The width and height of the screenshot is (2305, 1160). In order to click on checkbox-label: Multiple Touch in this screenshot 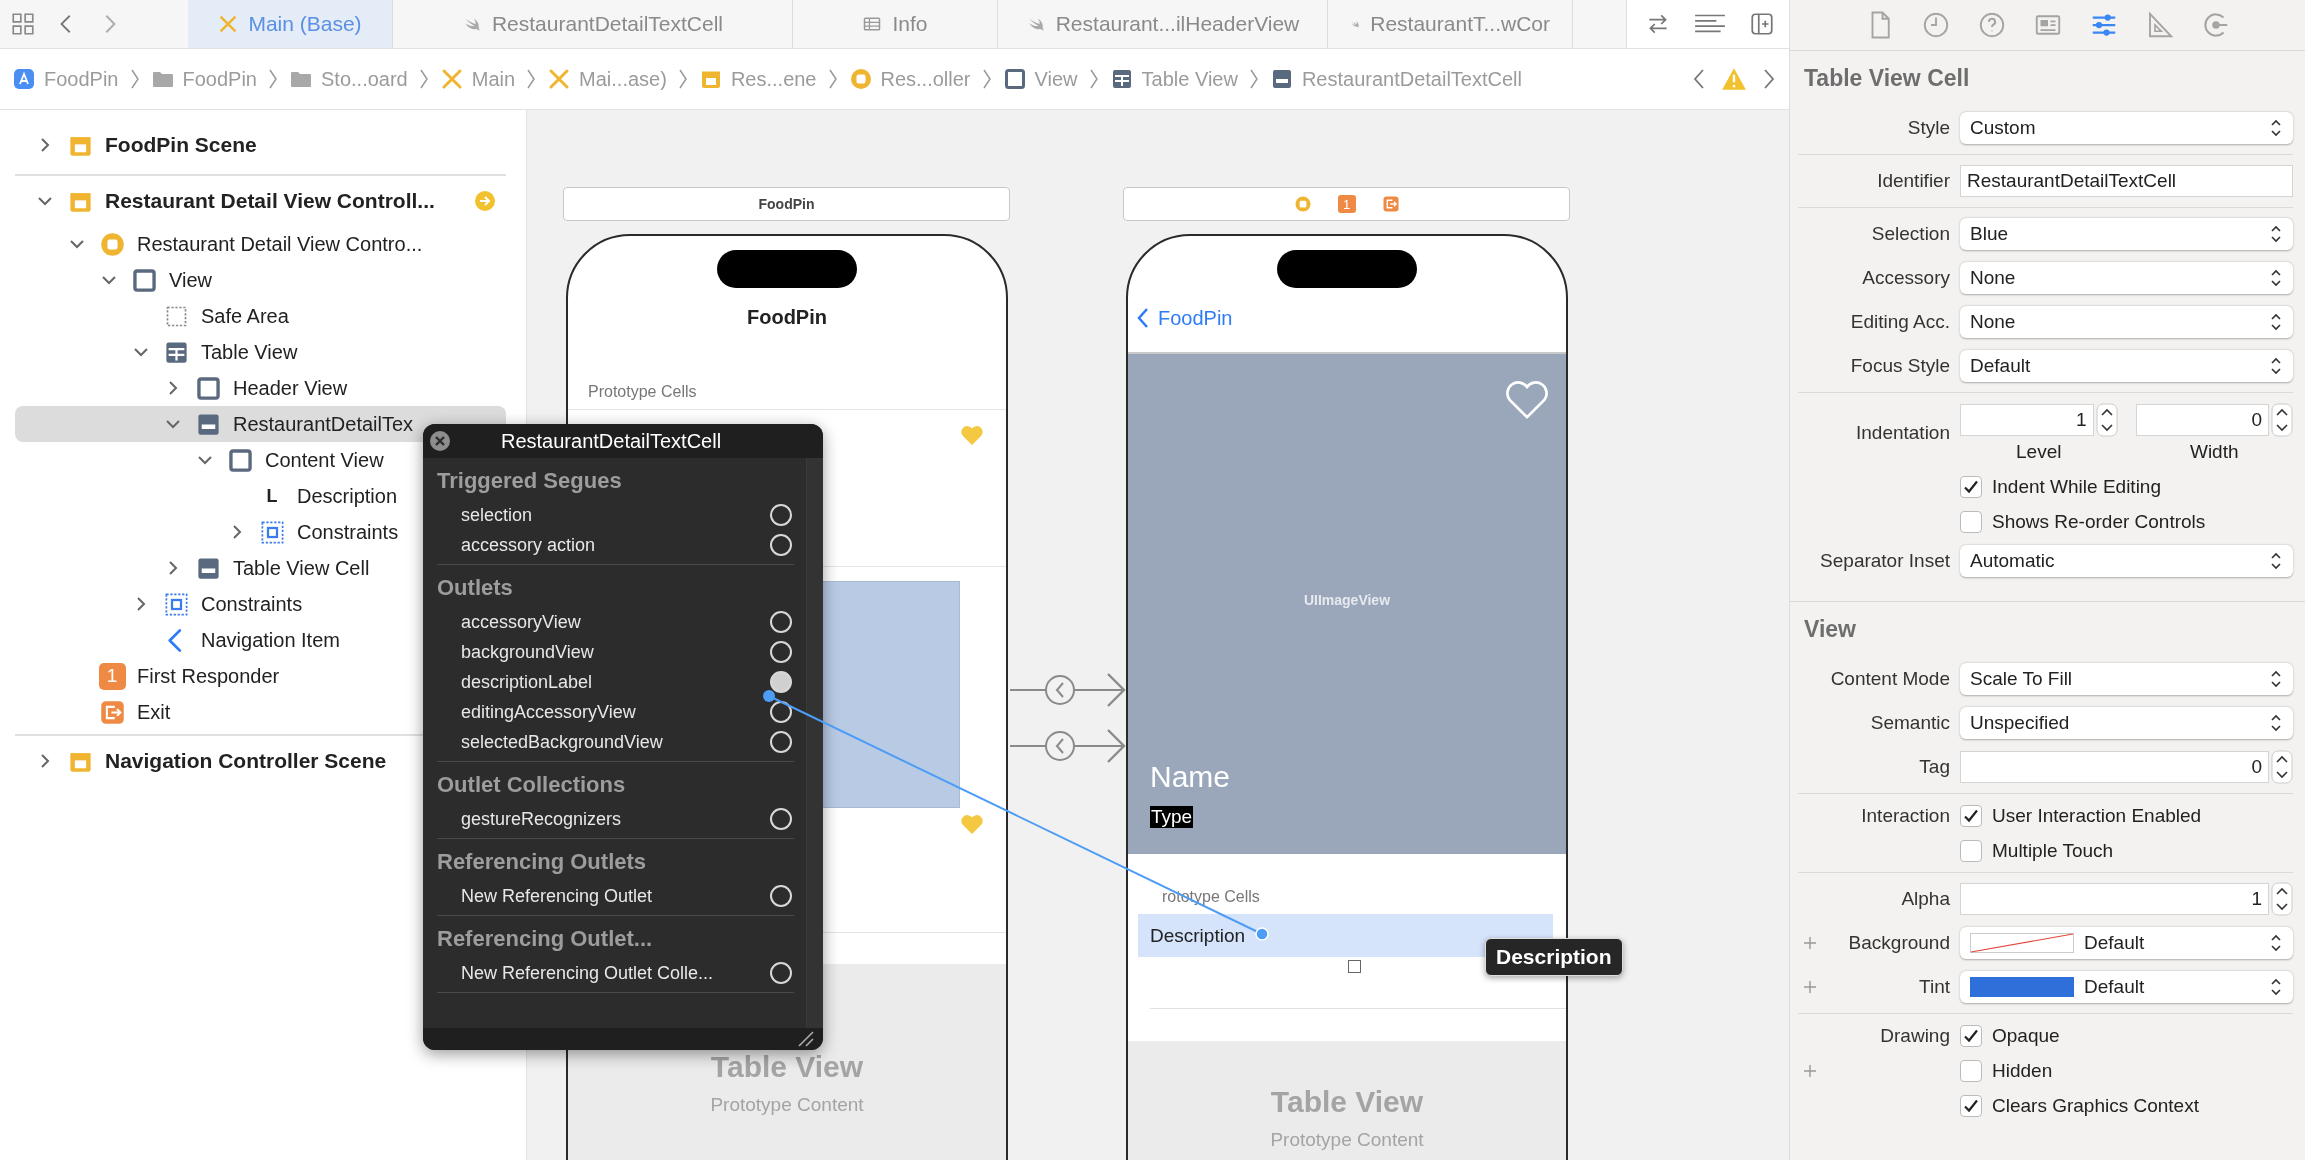, I will do `click(2053, 850)`.